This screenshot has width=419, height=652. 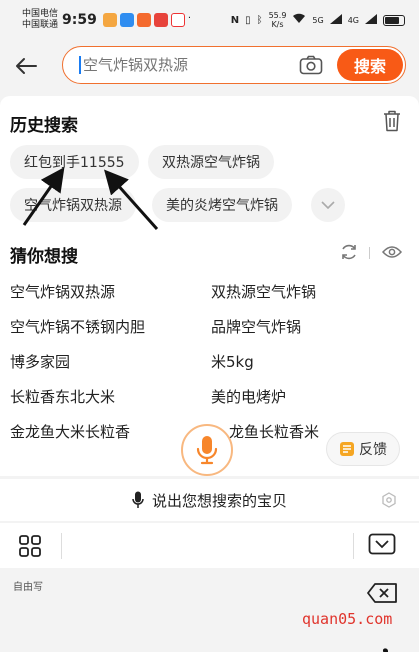 What do you see at coordinates (219, 500) in the screenshot?
I see `voice-prompt: 说出您想搜索的宝贝` at bounding box center [219, 500].